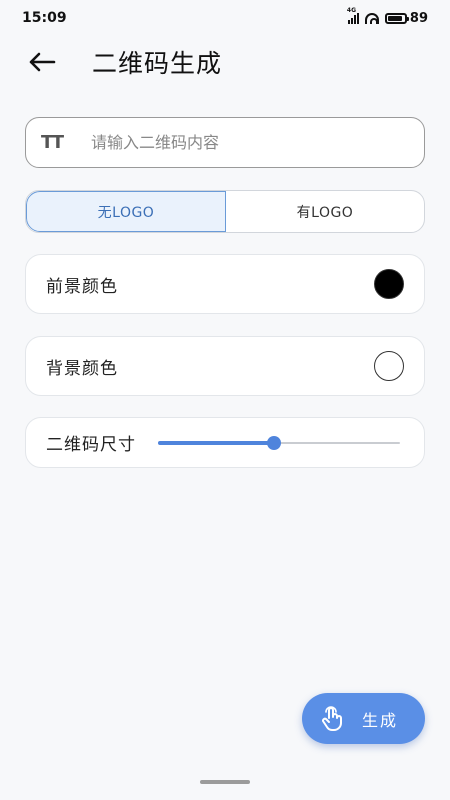 This screenshot has width=450, height=800. What do you see at coordinates (389, 366) in the screenshot?
I see `background-color-swatch` at bounding box center [389, 366].